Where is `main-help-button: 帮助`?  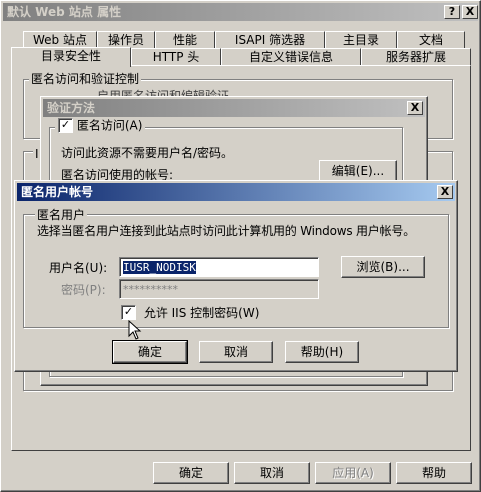 main-help-button: 帮助 is located at coordinates (434, 473).